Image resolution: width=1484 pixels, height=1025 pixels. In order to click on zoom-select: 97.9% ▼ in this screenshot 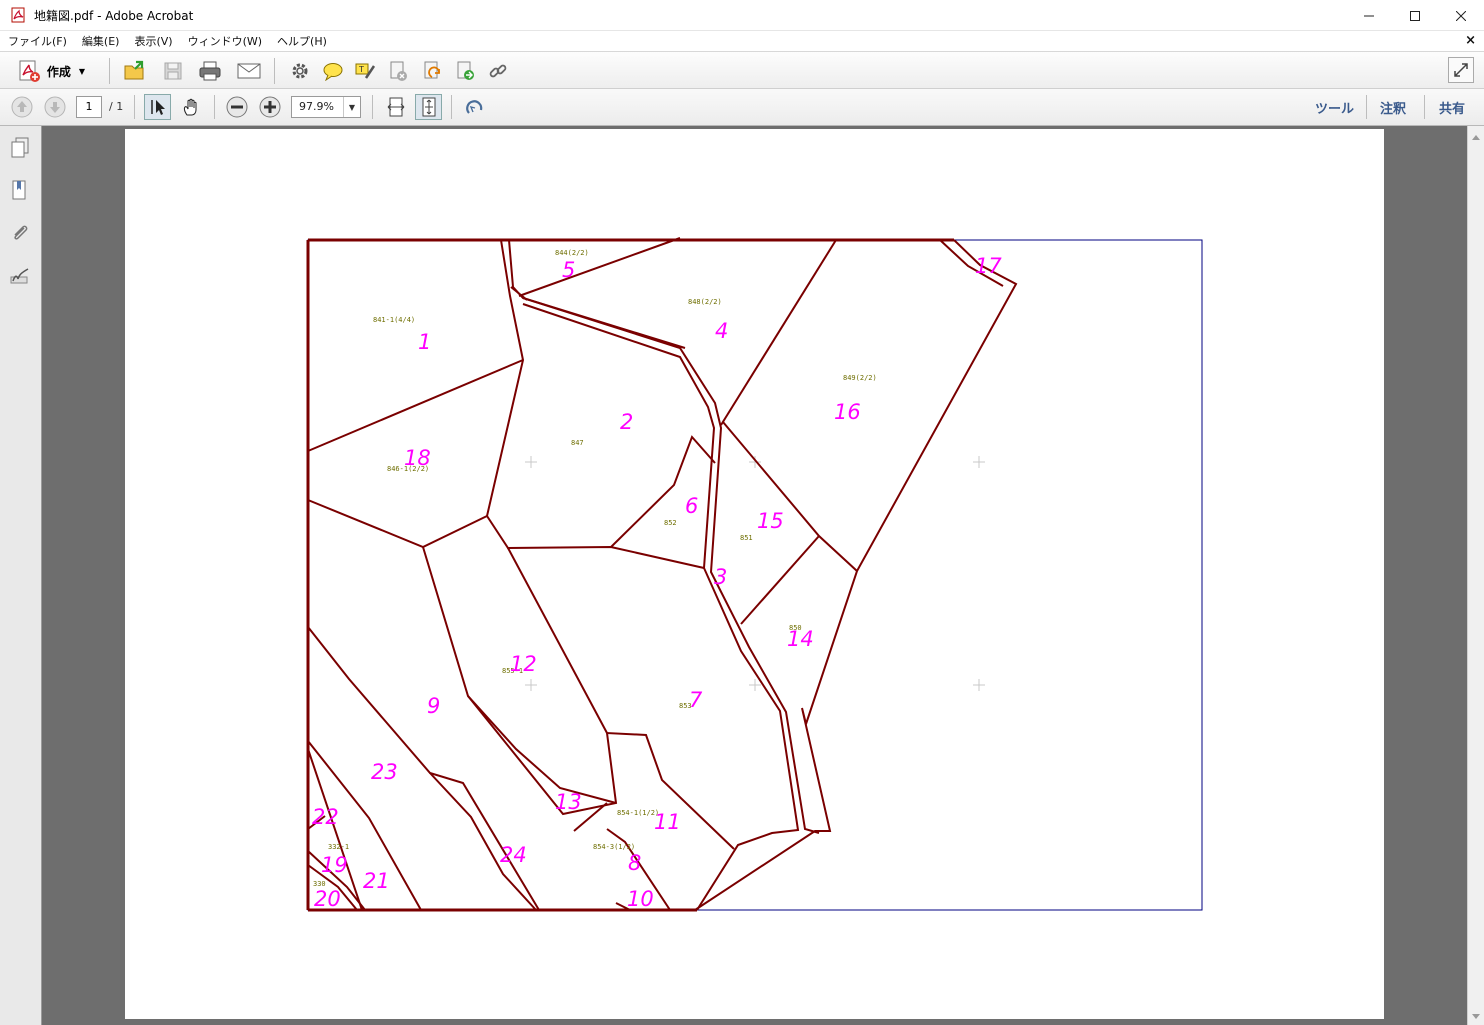, I will do `click(326, 107)`.